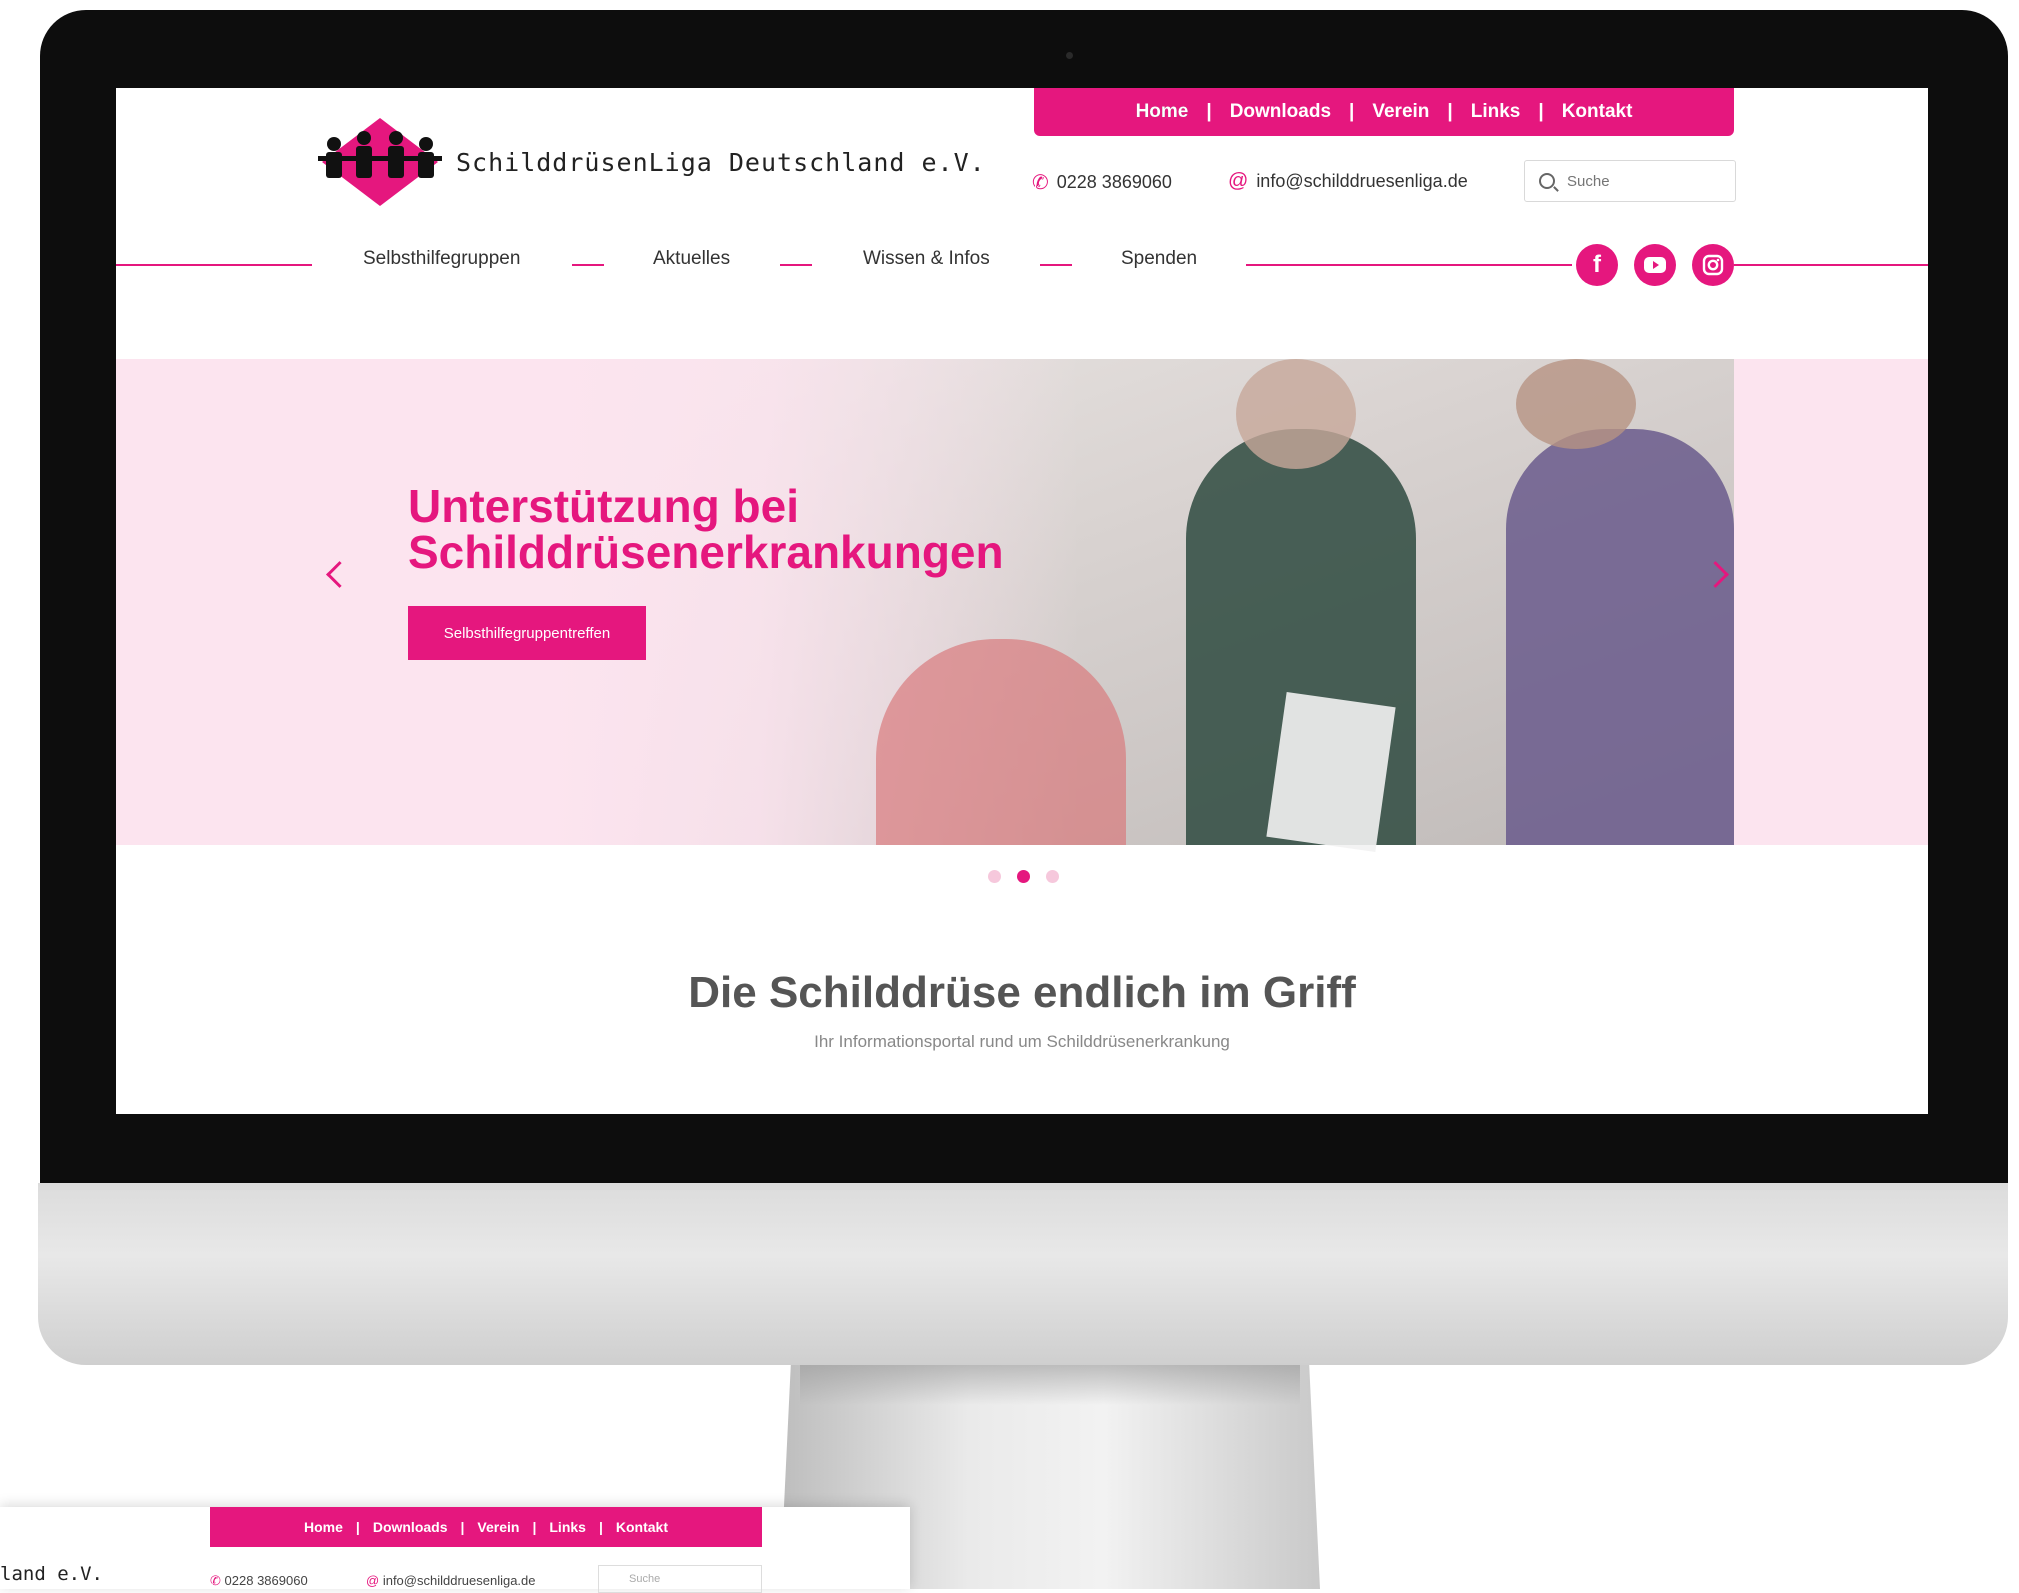 This screenshot has width=2019, height=1593. What do you see at coordinates (214, 265) in the screenshot?
I see `nav-line-left` at bounding box center [214, 265].